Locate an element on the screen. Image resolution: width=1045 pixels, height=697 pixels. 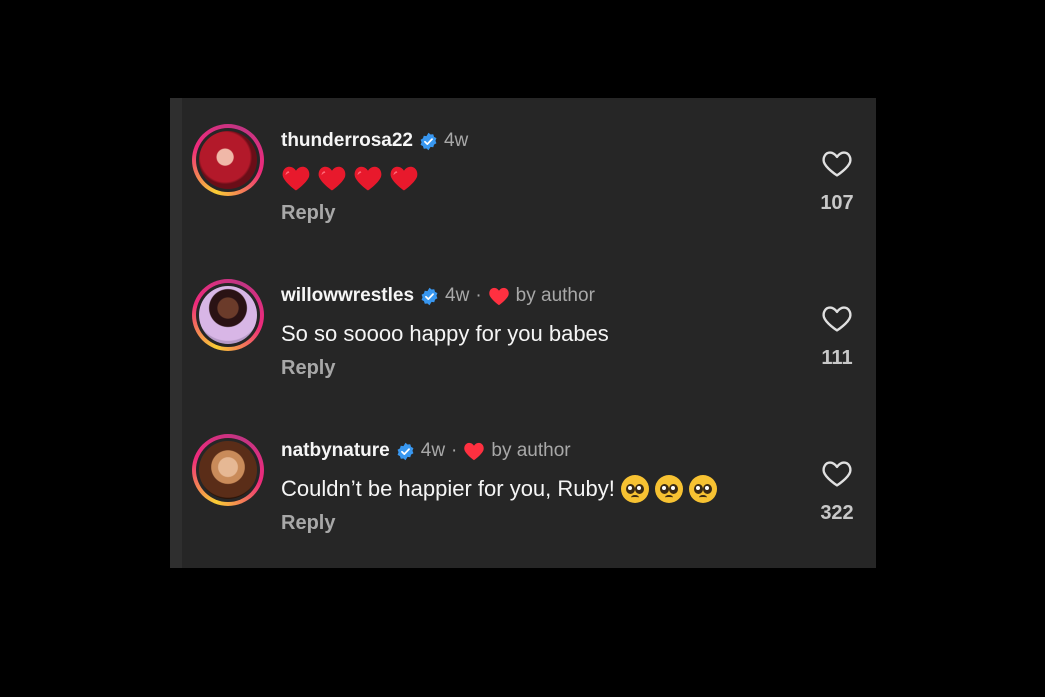
comment-text-content: So so soooo happy for you babes is located at coordinates (445, 333).